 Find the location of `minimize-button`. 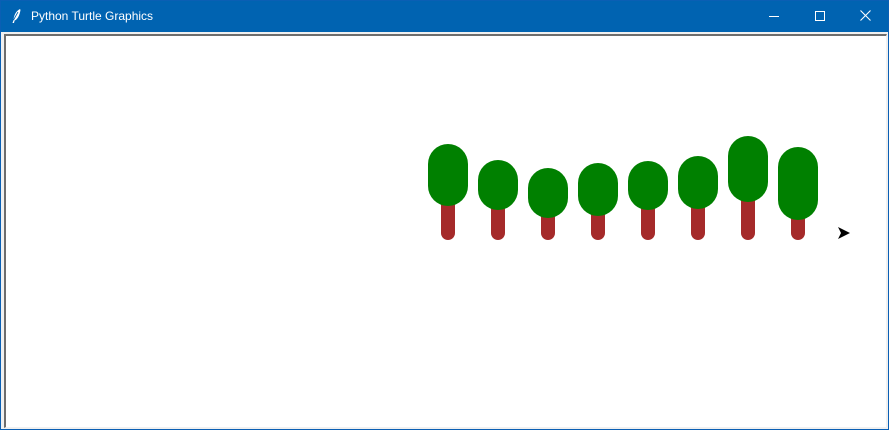

minimize-button is located at coordinates (774, 16).